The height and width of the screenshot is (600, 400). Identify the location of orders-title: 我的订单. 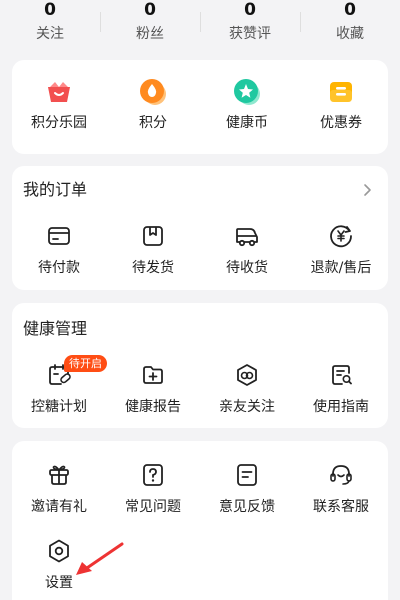
(55, 189).